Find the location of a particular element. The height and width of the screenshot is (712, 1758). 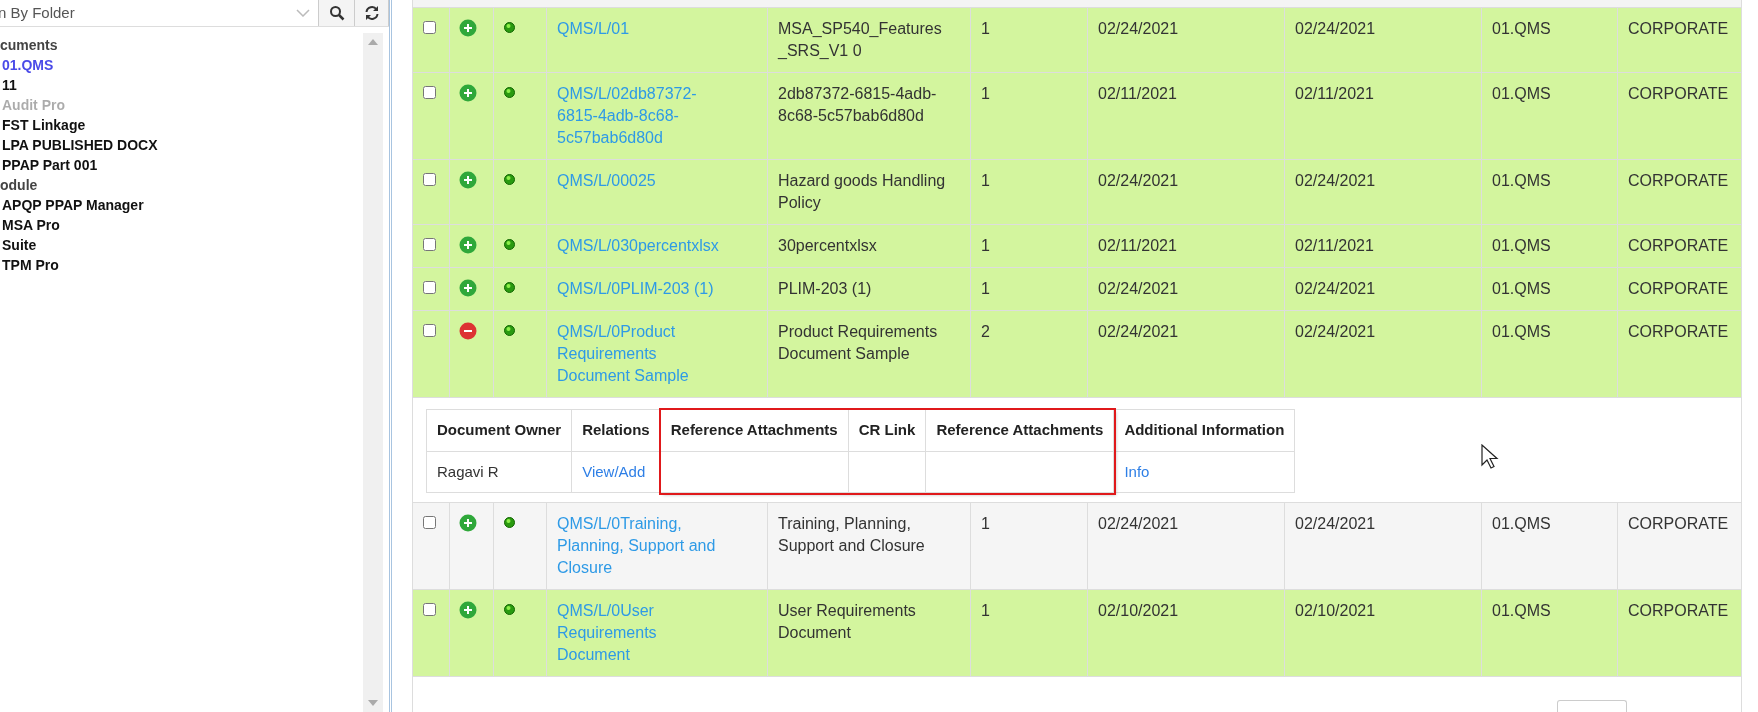

table-cell-text: 30percentxlsx is located at coordinates (828, 246).